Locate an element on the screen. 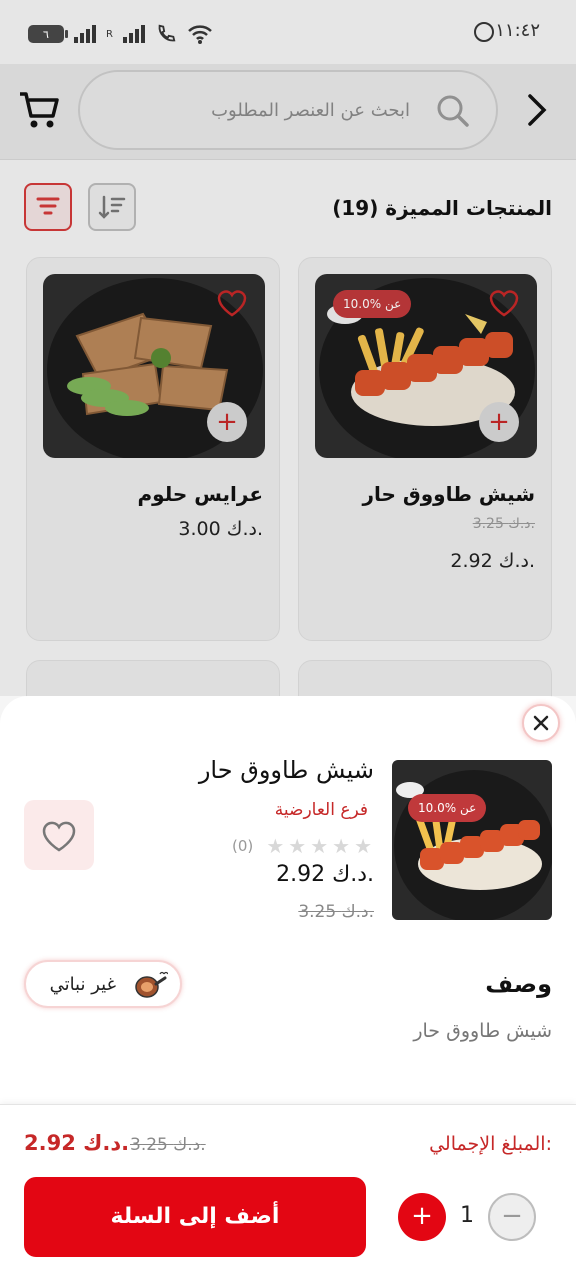 This screenshot has width=576, height=1280. product-title: شيش طاووق حار is located at coordinates (286, 770).